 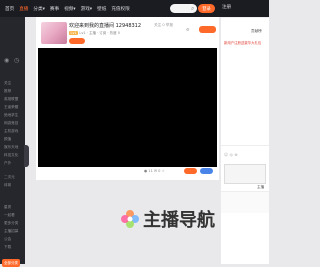 I want to click on header-actions: 关注 0 举报, so click(x=163, y=25).